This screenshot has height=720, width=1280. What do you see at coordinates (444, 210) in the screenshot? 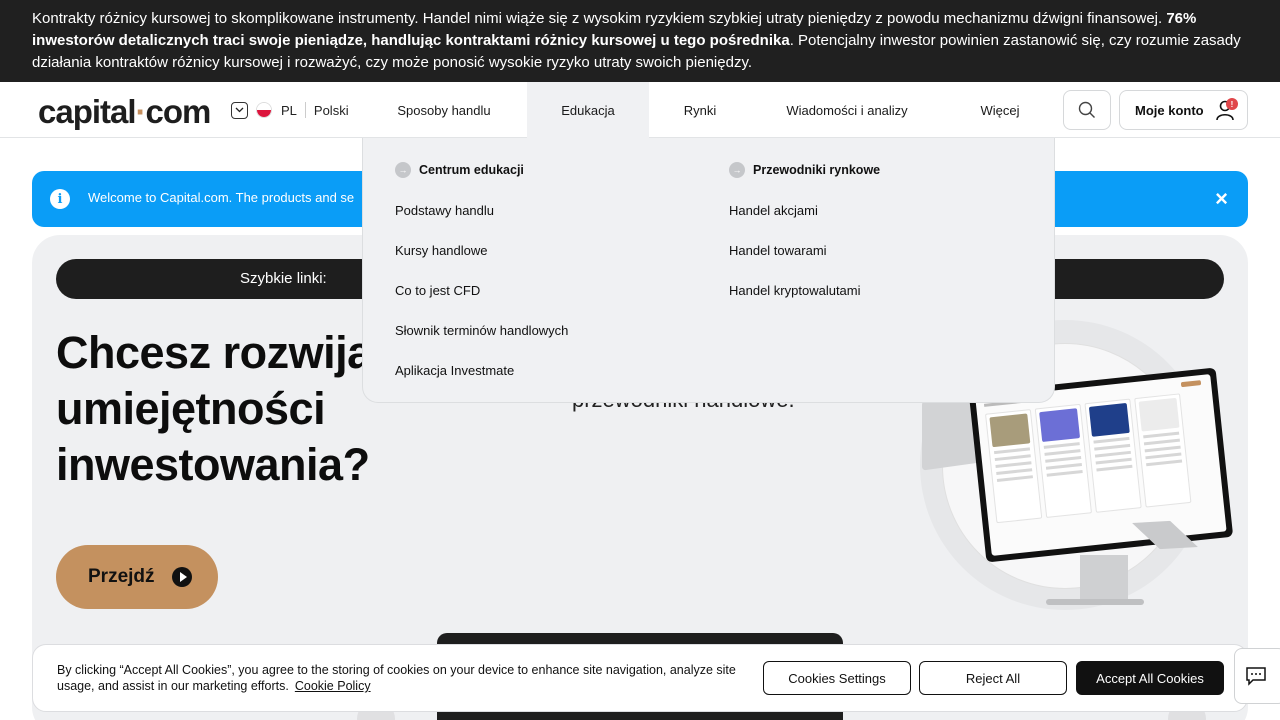
I see `menu-item-trading-basics: Podstawy handlu` at bounding box center [444, 210].